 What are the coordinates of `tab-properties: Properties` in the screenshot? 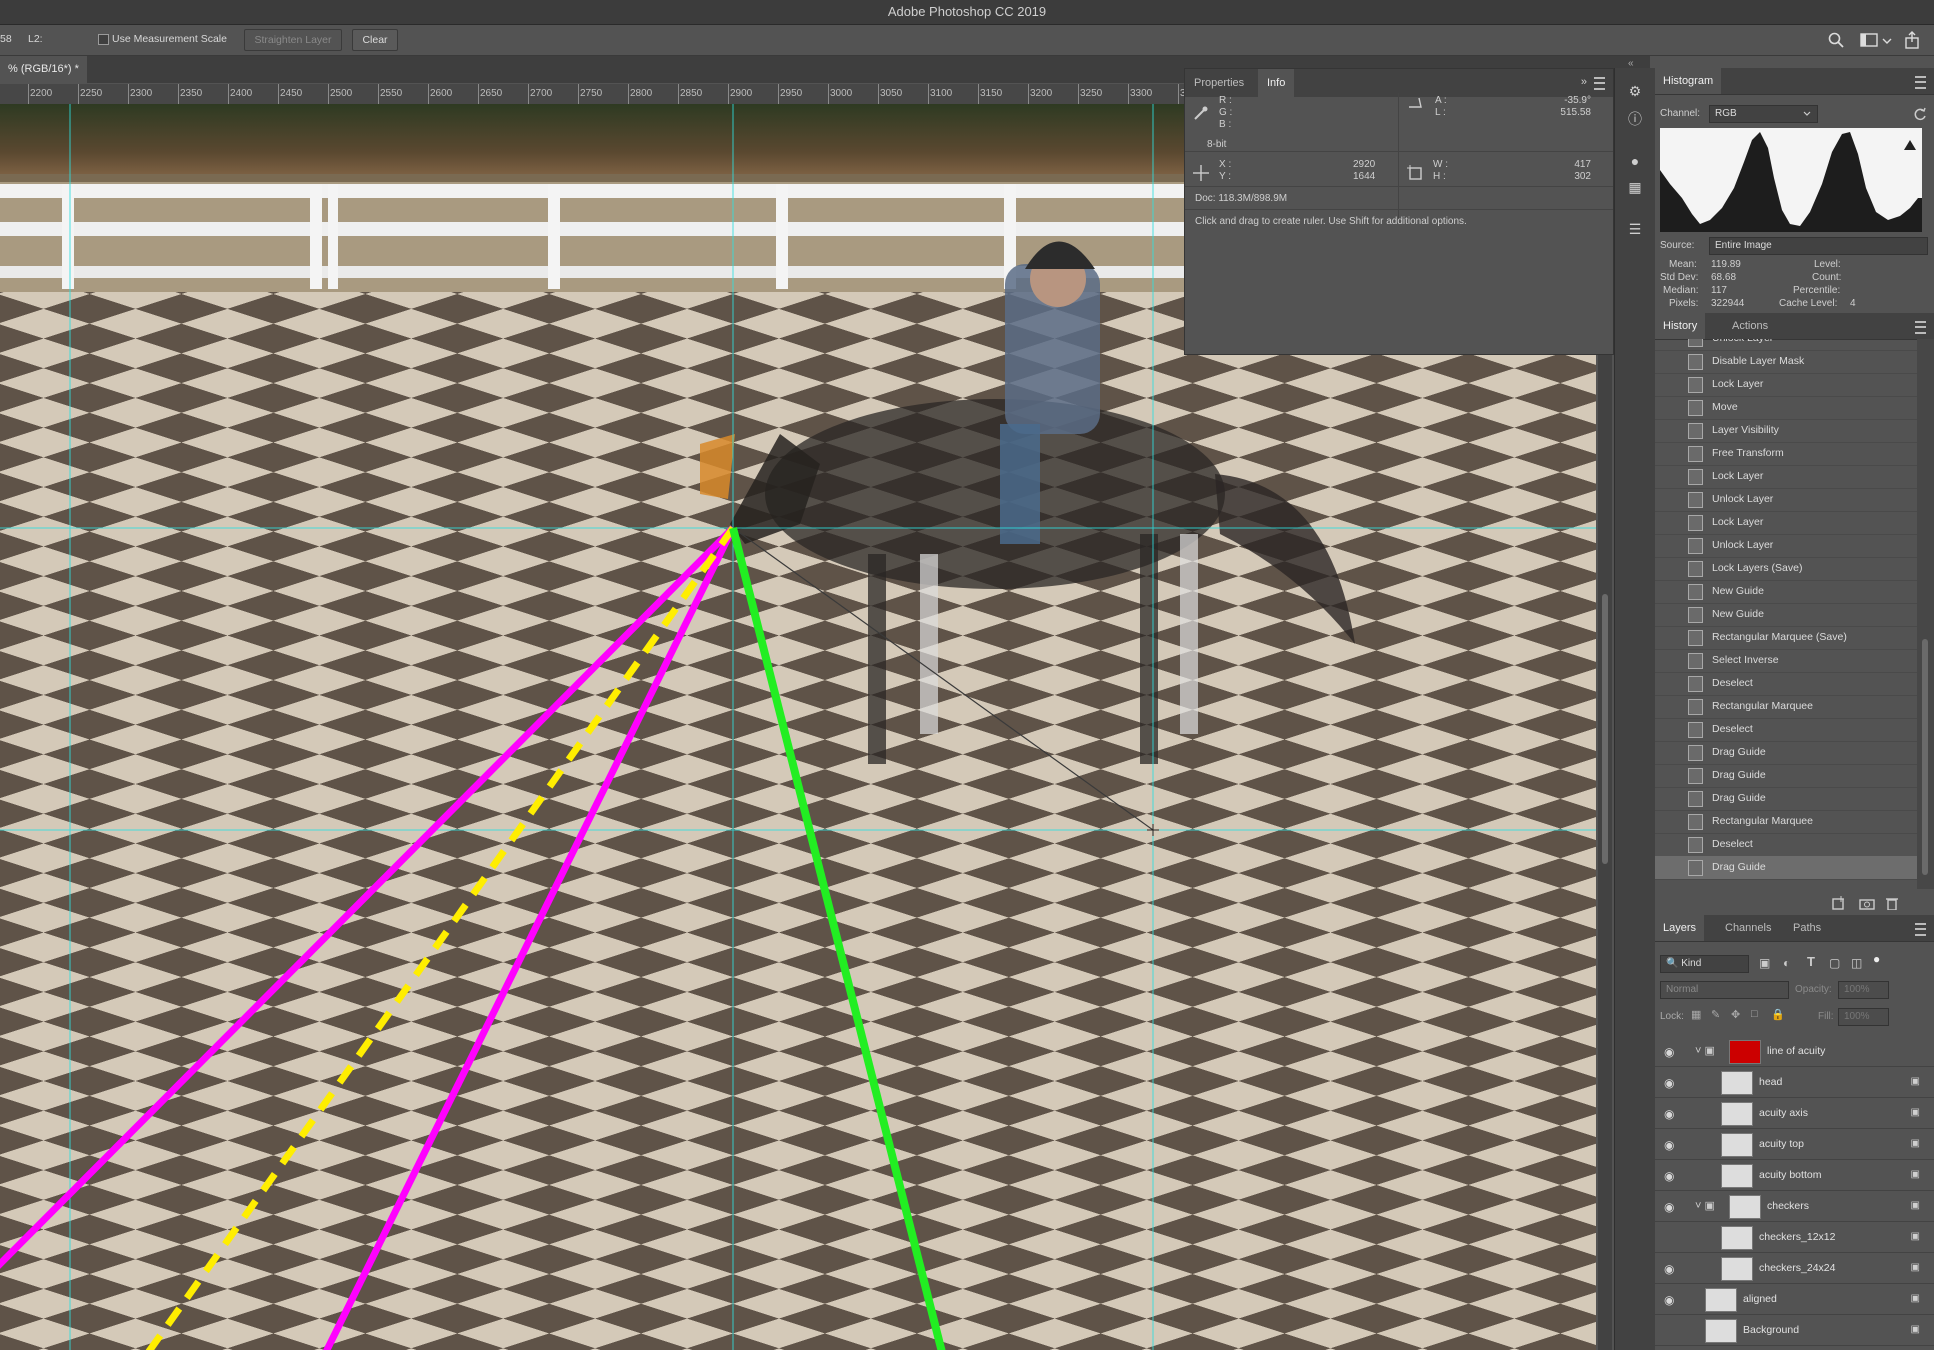 It's located at (1219, 83).